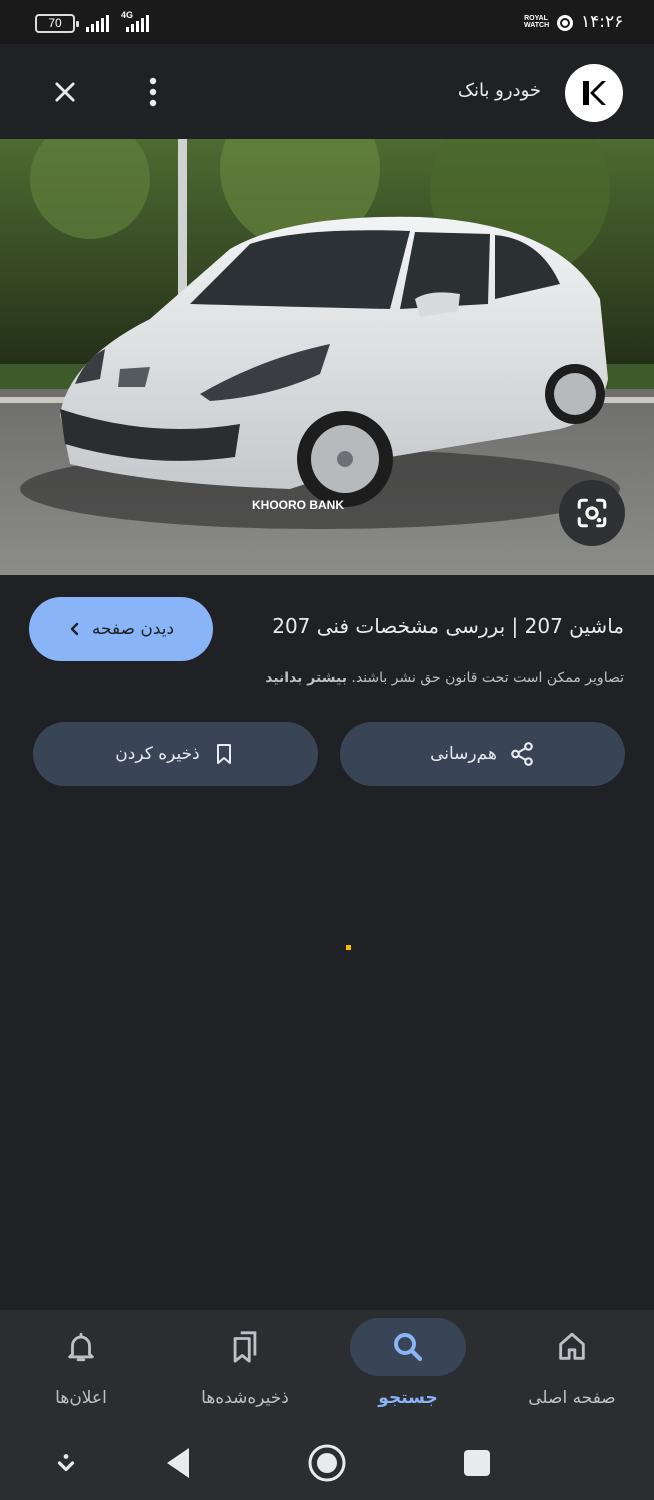 This screenshot has height=1500, width=654. What do you see at coordinates (565, 23) in the screenshot?
I see `chrome-icon` at bounding box center [565, 23].